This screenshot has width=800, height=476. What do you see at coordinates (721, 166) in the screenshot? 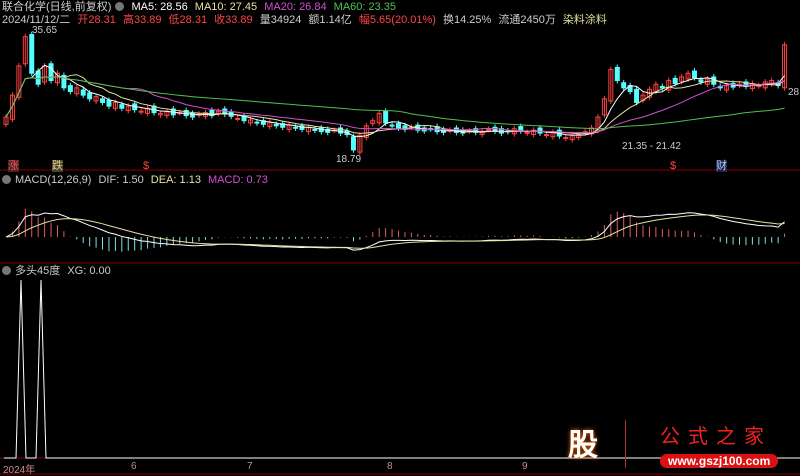
I see `marker-finance: 财` at bounding box center [721, 166].